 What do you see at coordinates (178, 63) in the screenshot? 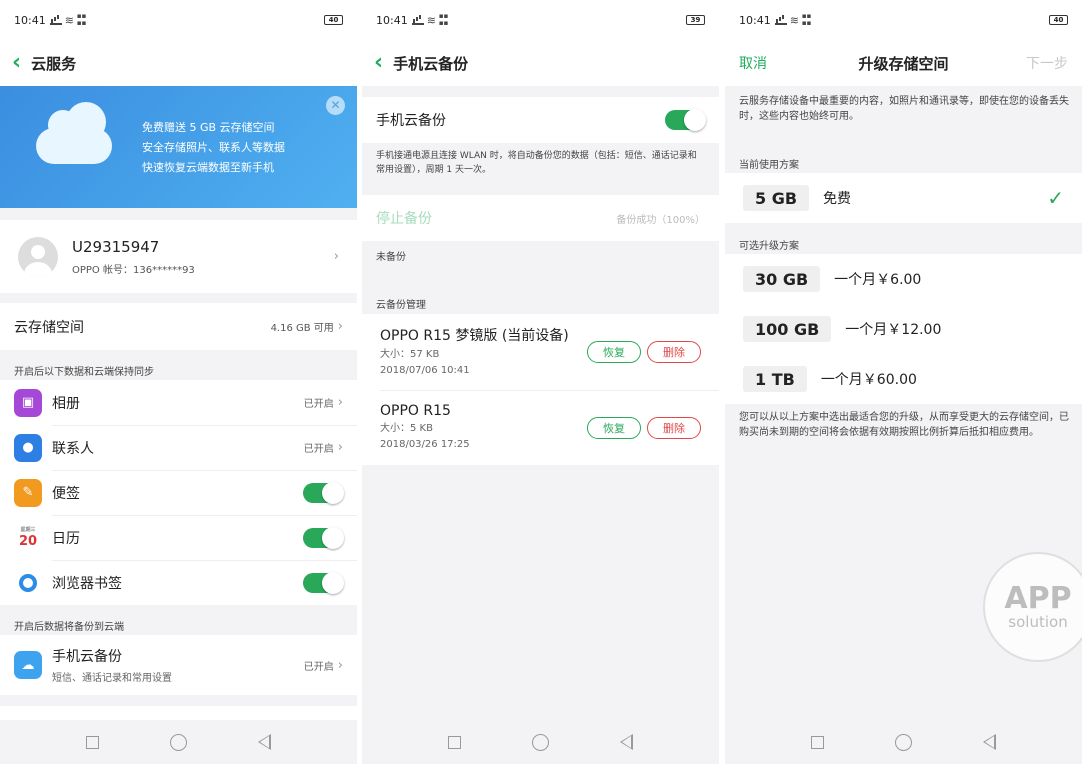
I see `top-bar: ‹ 云服务` at bounding box center [178, 63].